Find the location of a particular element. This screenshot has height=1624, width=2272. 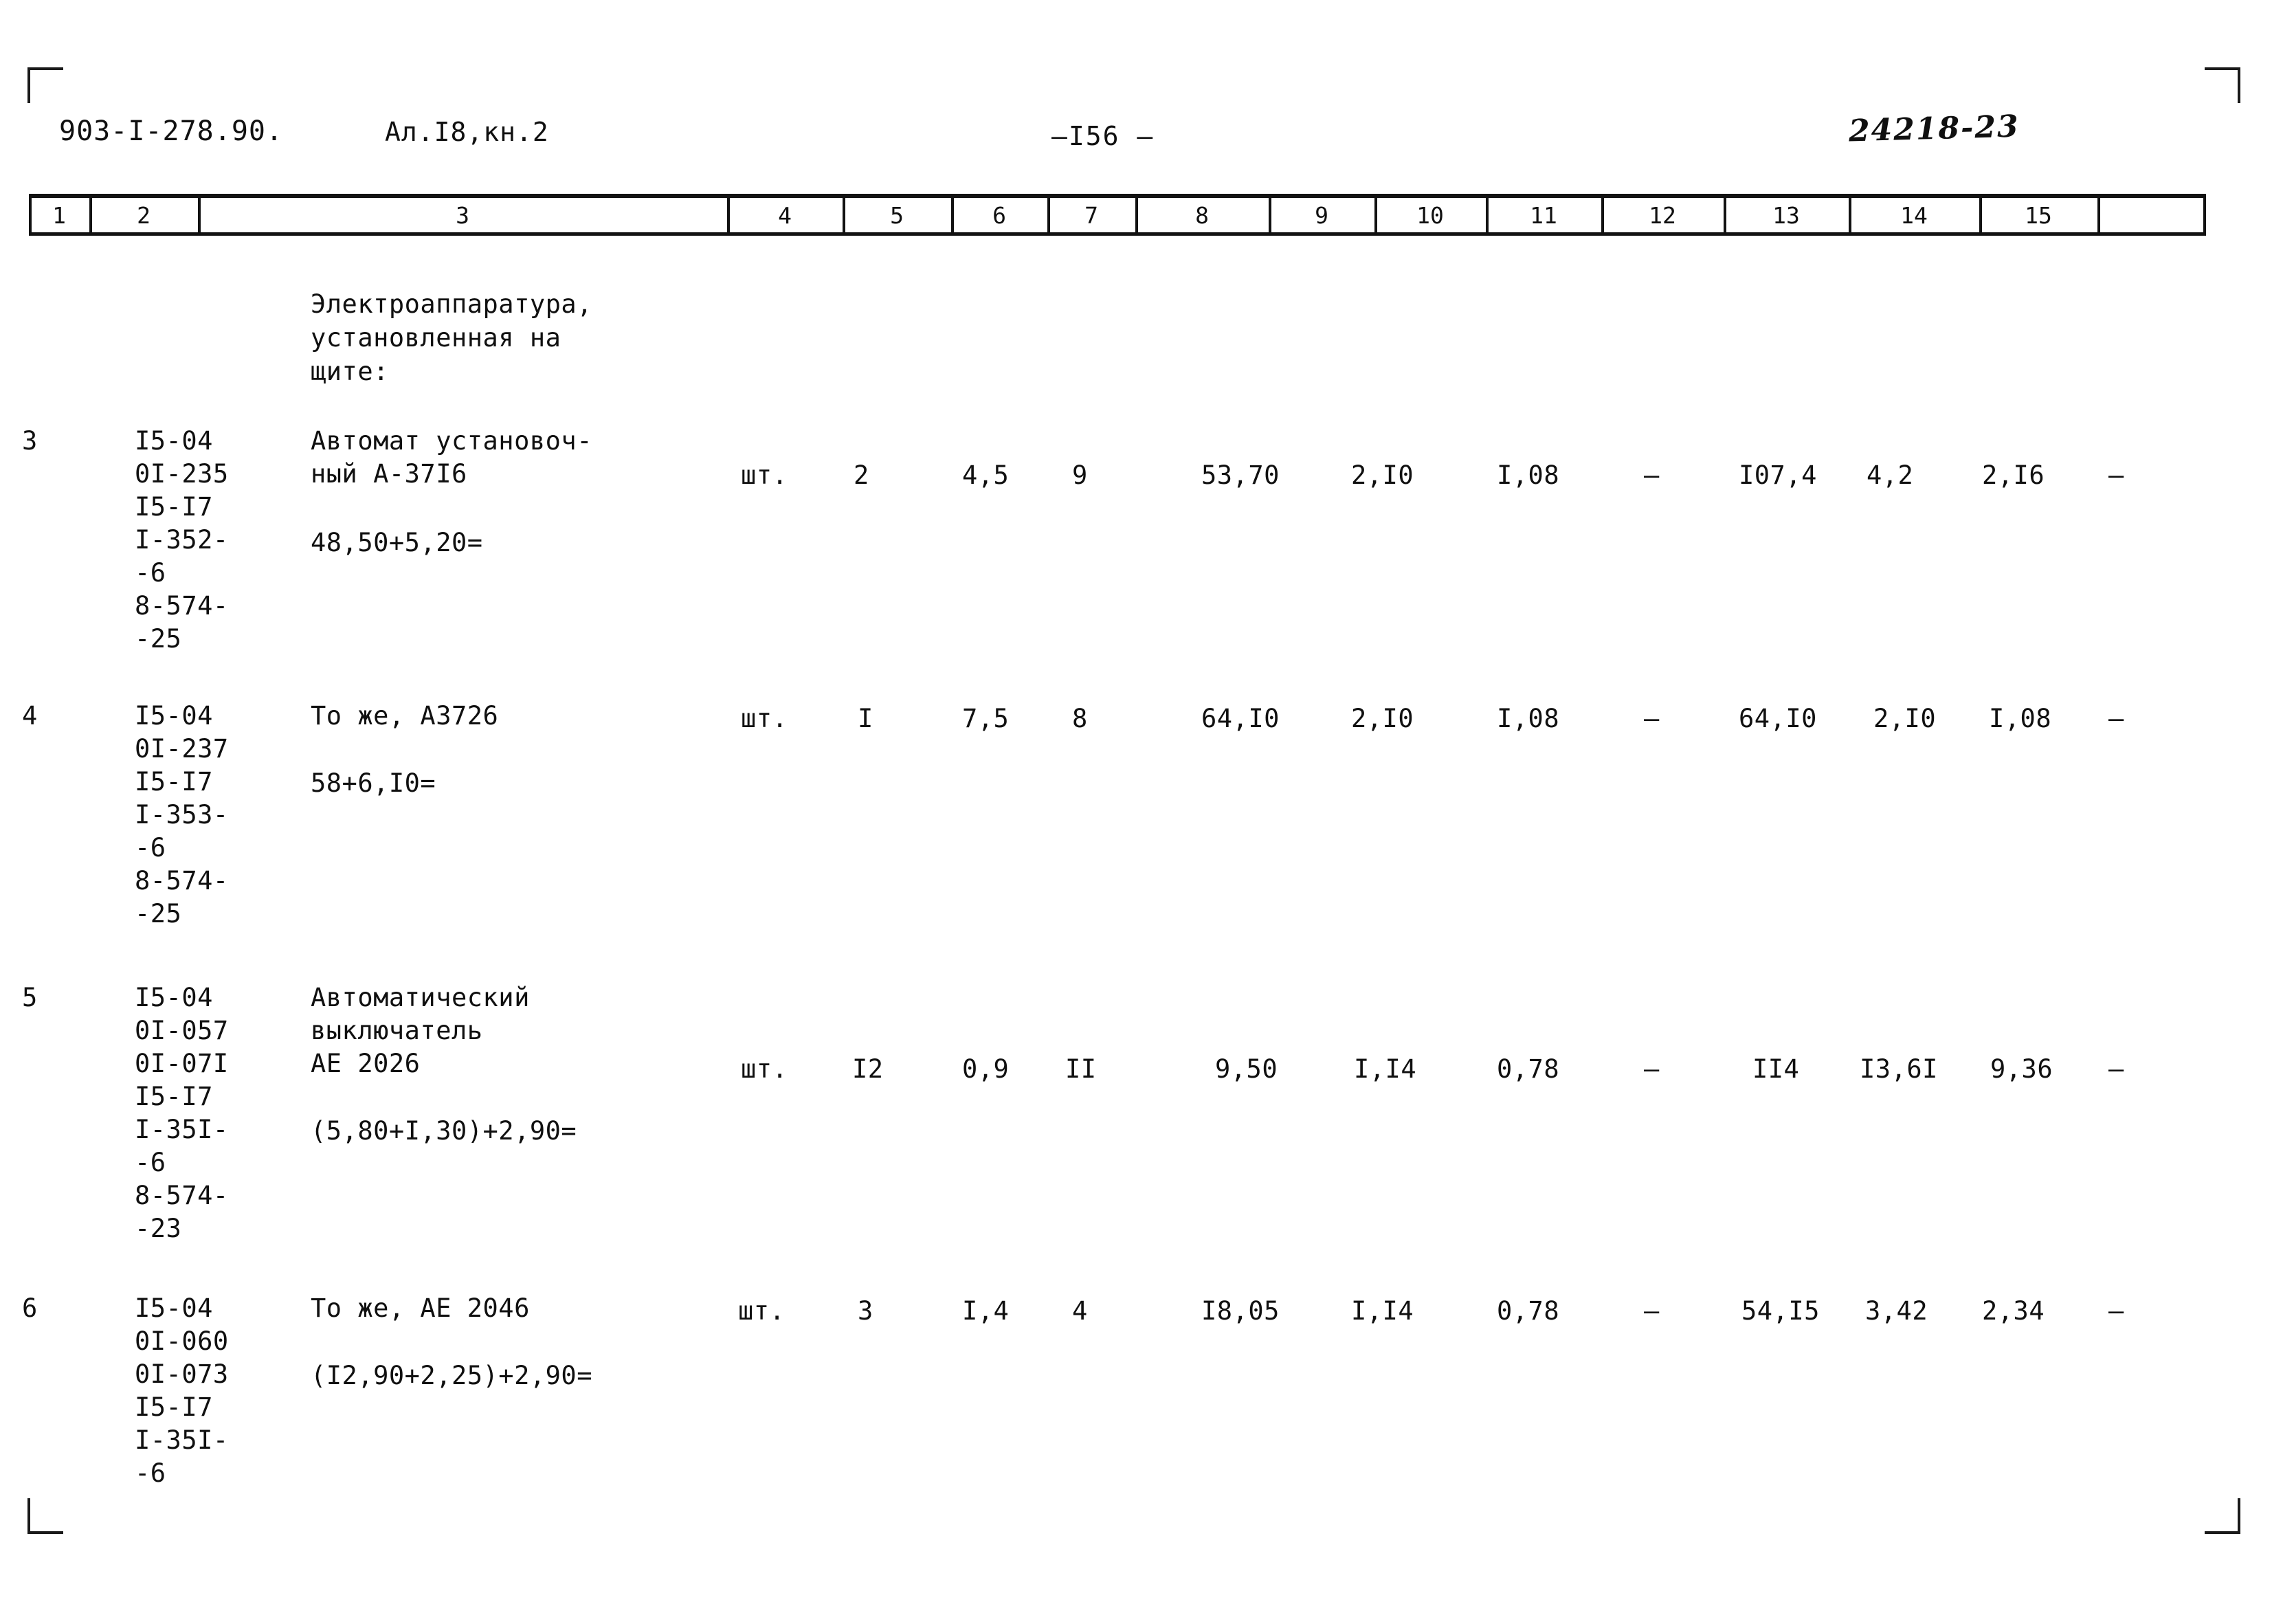

row-qty: 2 is located at coordinates (862, 475).